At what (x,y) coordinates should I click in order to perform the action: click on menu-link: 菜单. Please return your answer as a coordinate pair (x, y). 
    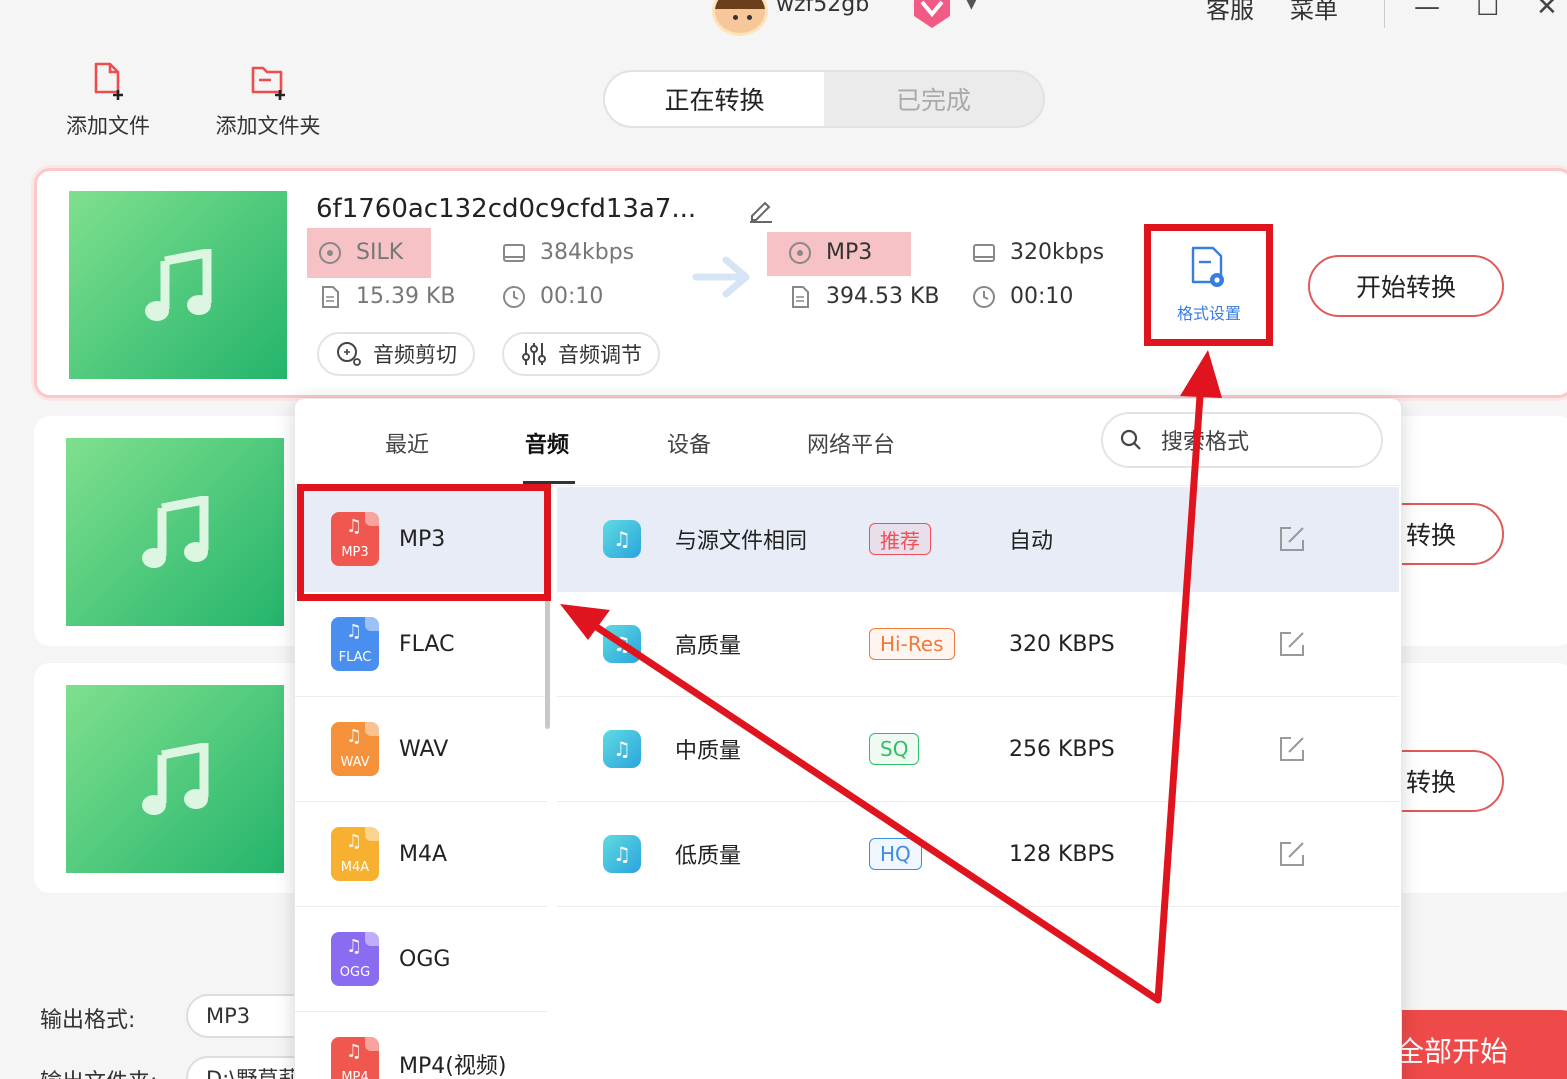
    Looking at the image, I should click on (1314, 12).